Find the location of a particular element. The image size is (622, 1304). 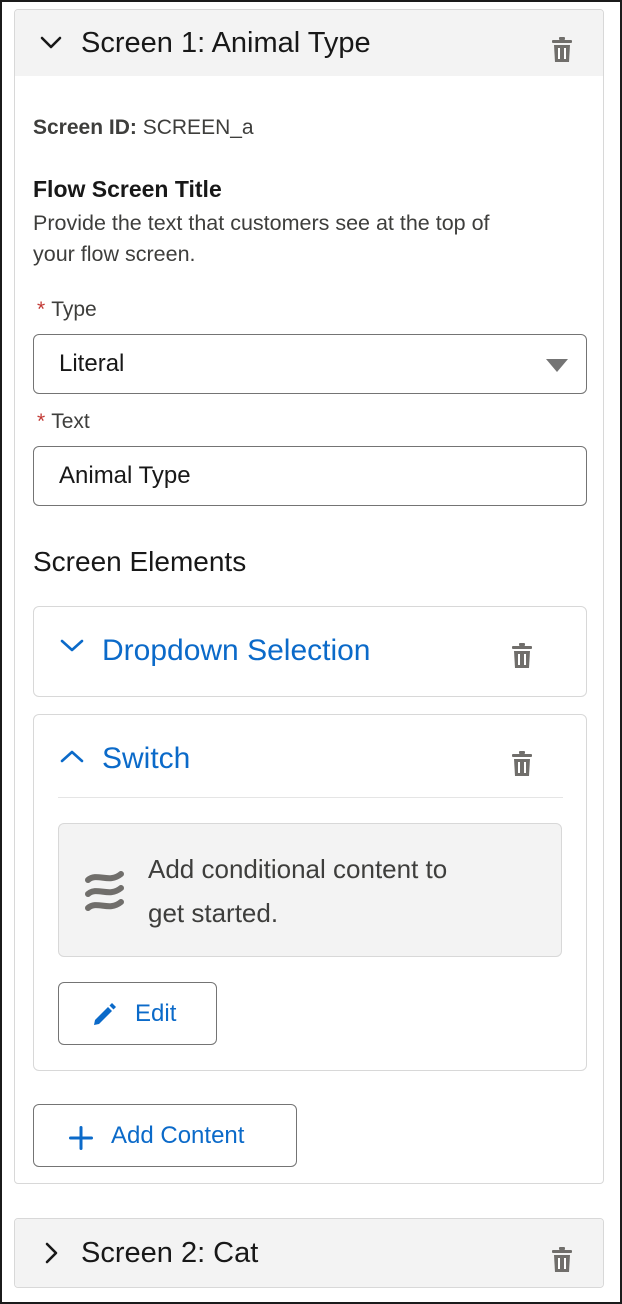

flow-screen-title-heading: Flow Screen Title is located at coordinates (127, 189).